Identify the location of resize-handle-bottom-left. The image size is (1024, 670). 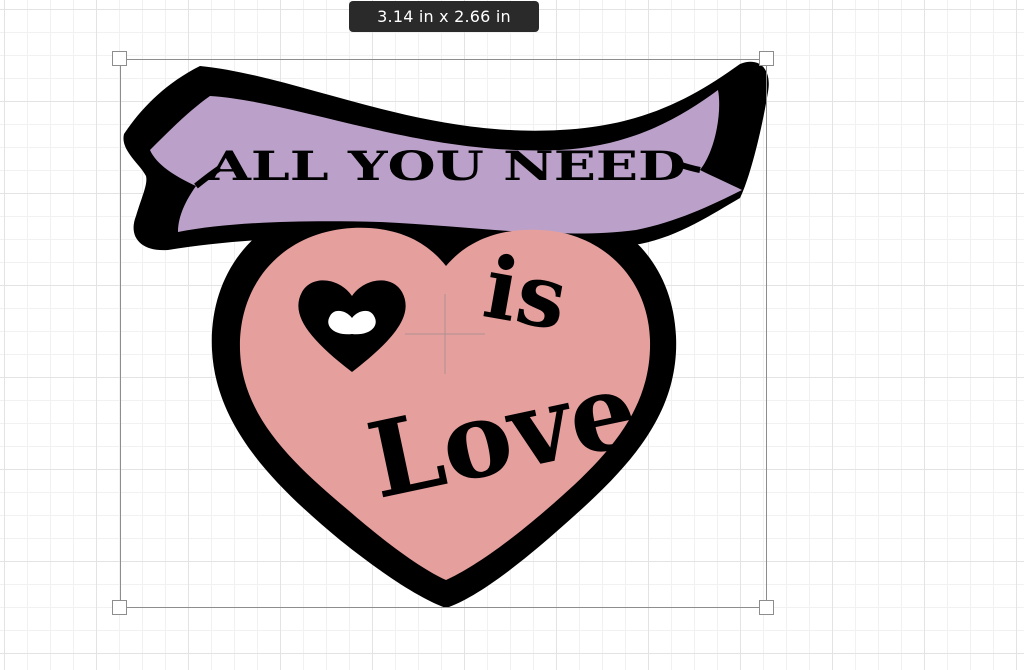
(119, 607).